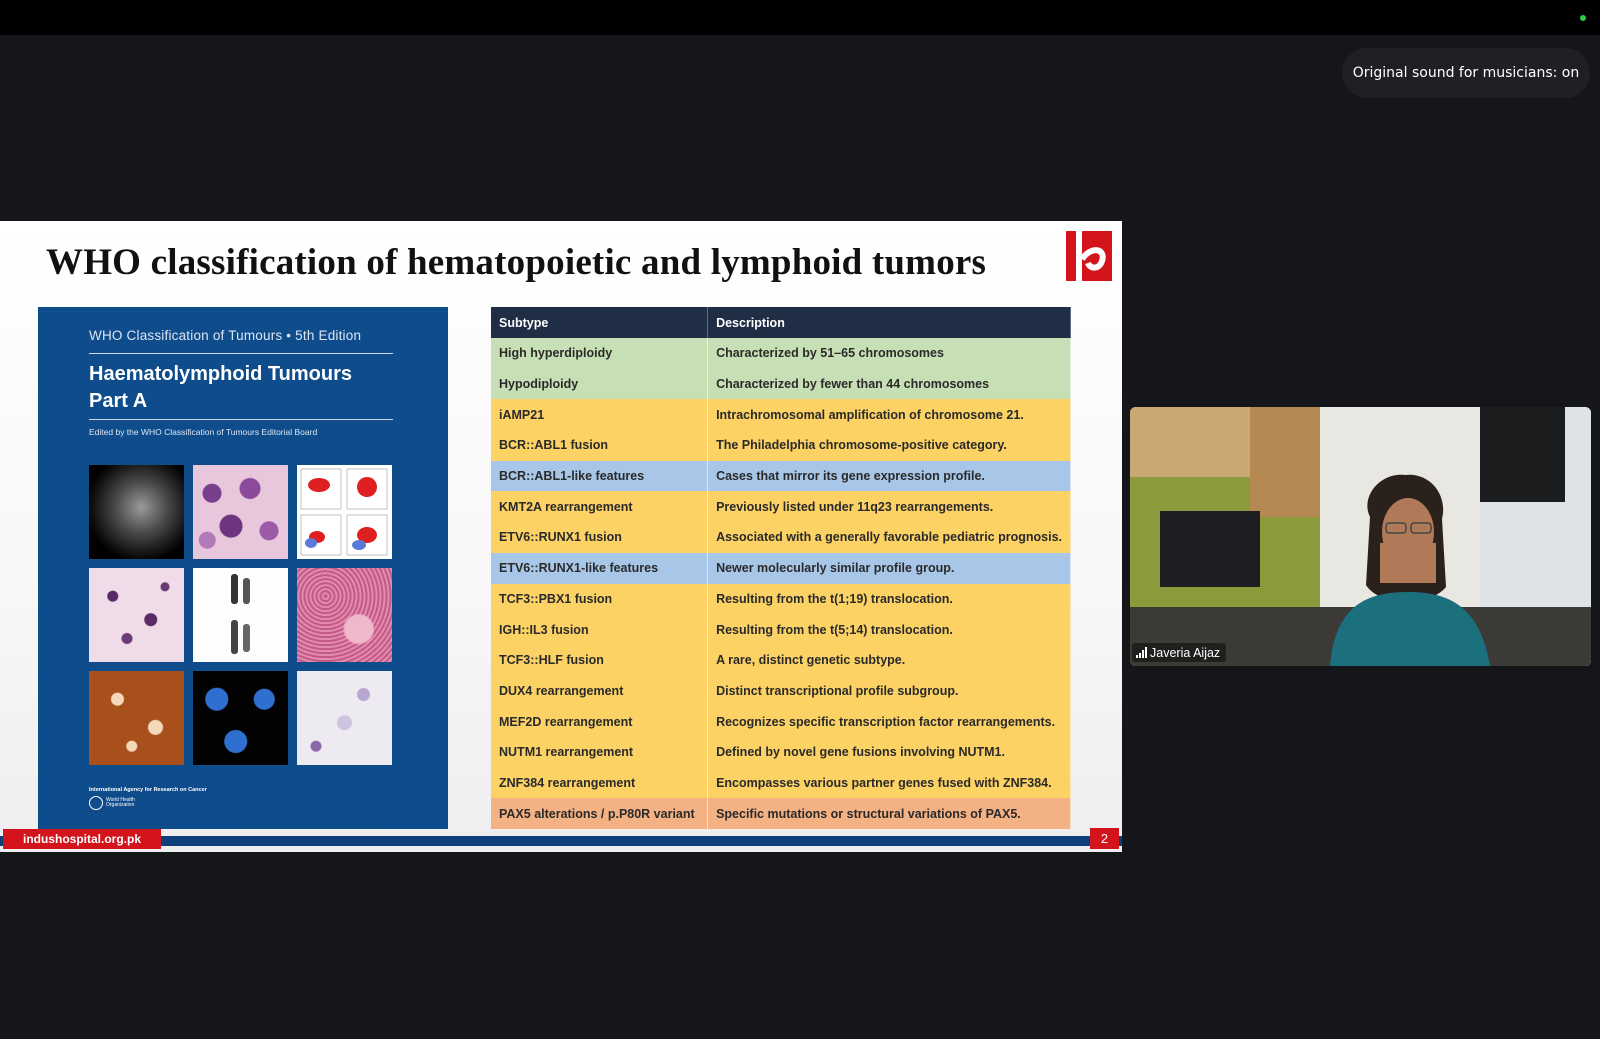 Image resolution: width=1600 pixels, height=1039 pixels. What do you see at coordinates (600, 445) in the screenshot?
I see `subtype-cell: BCR::ABL1 fusion` at bounding box center [600, 445].